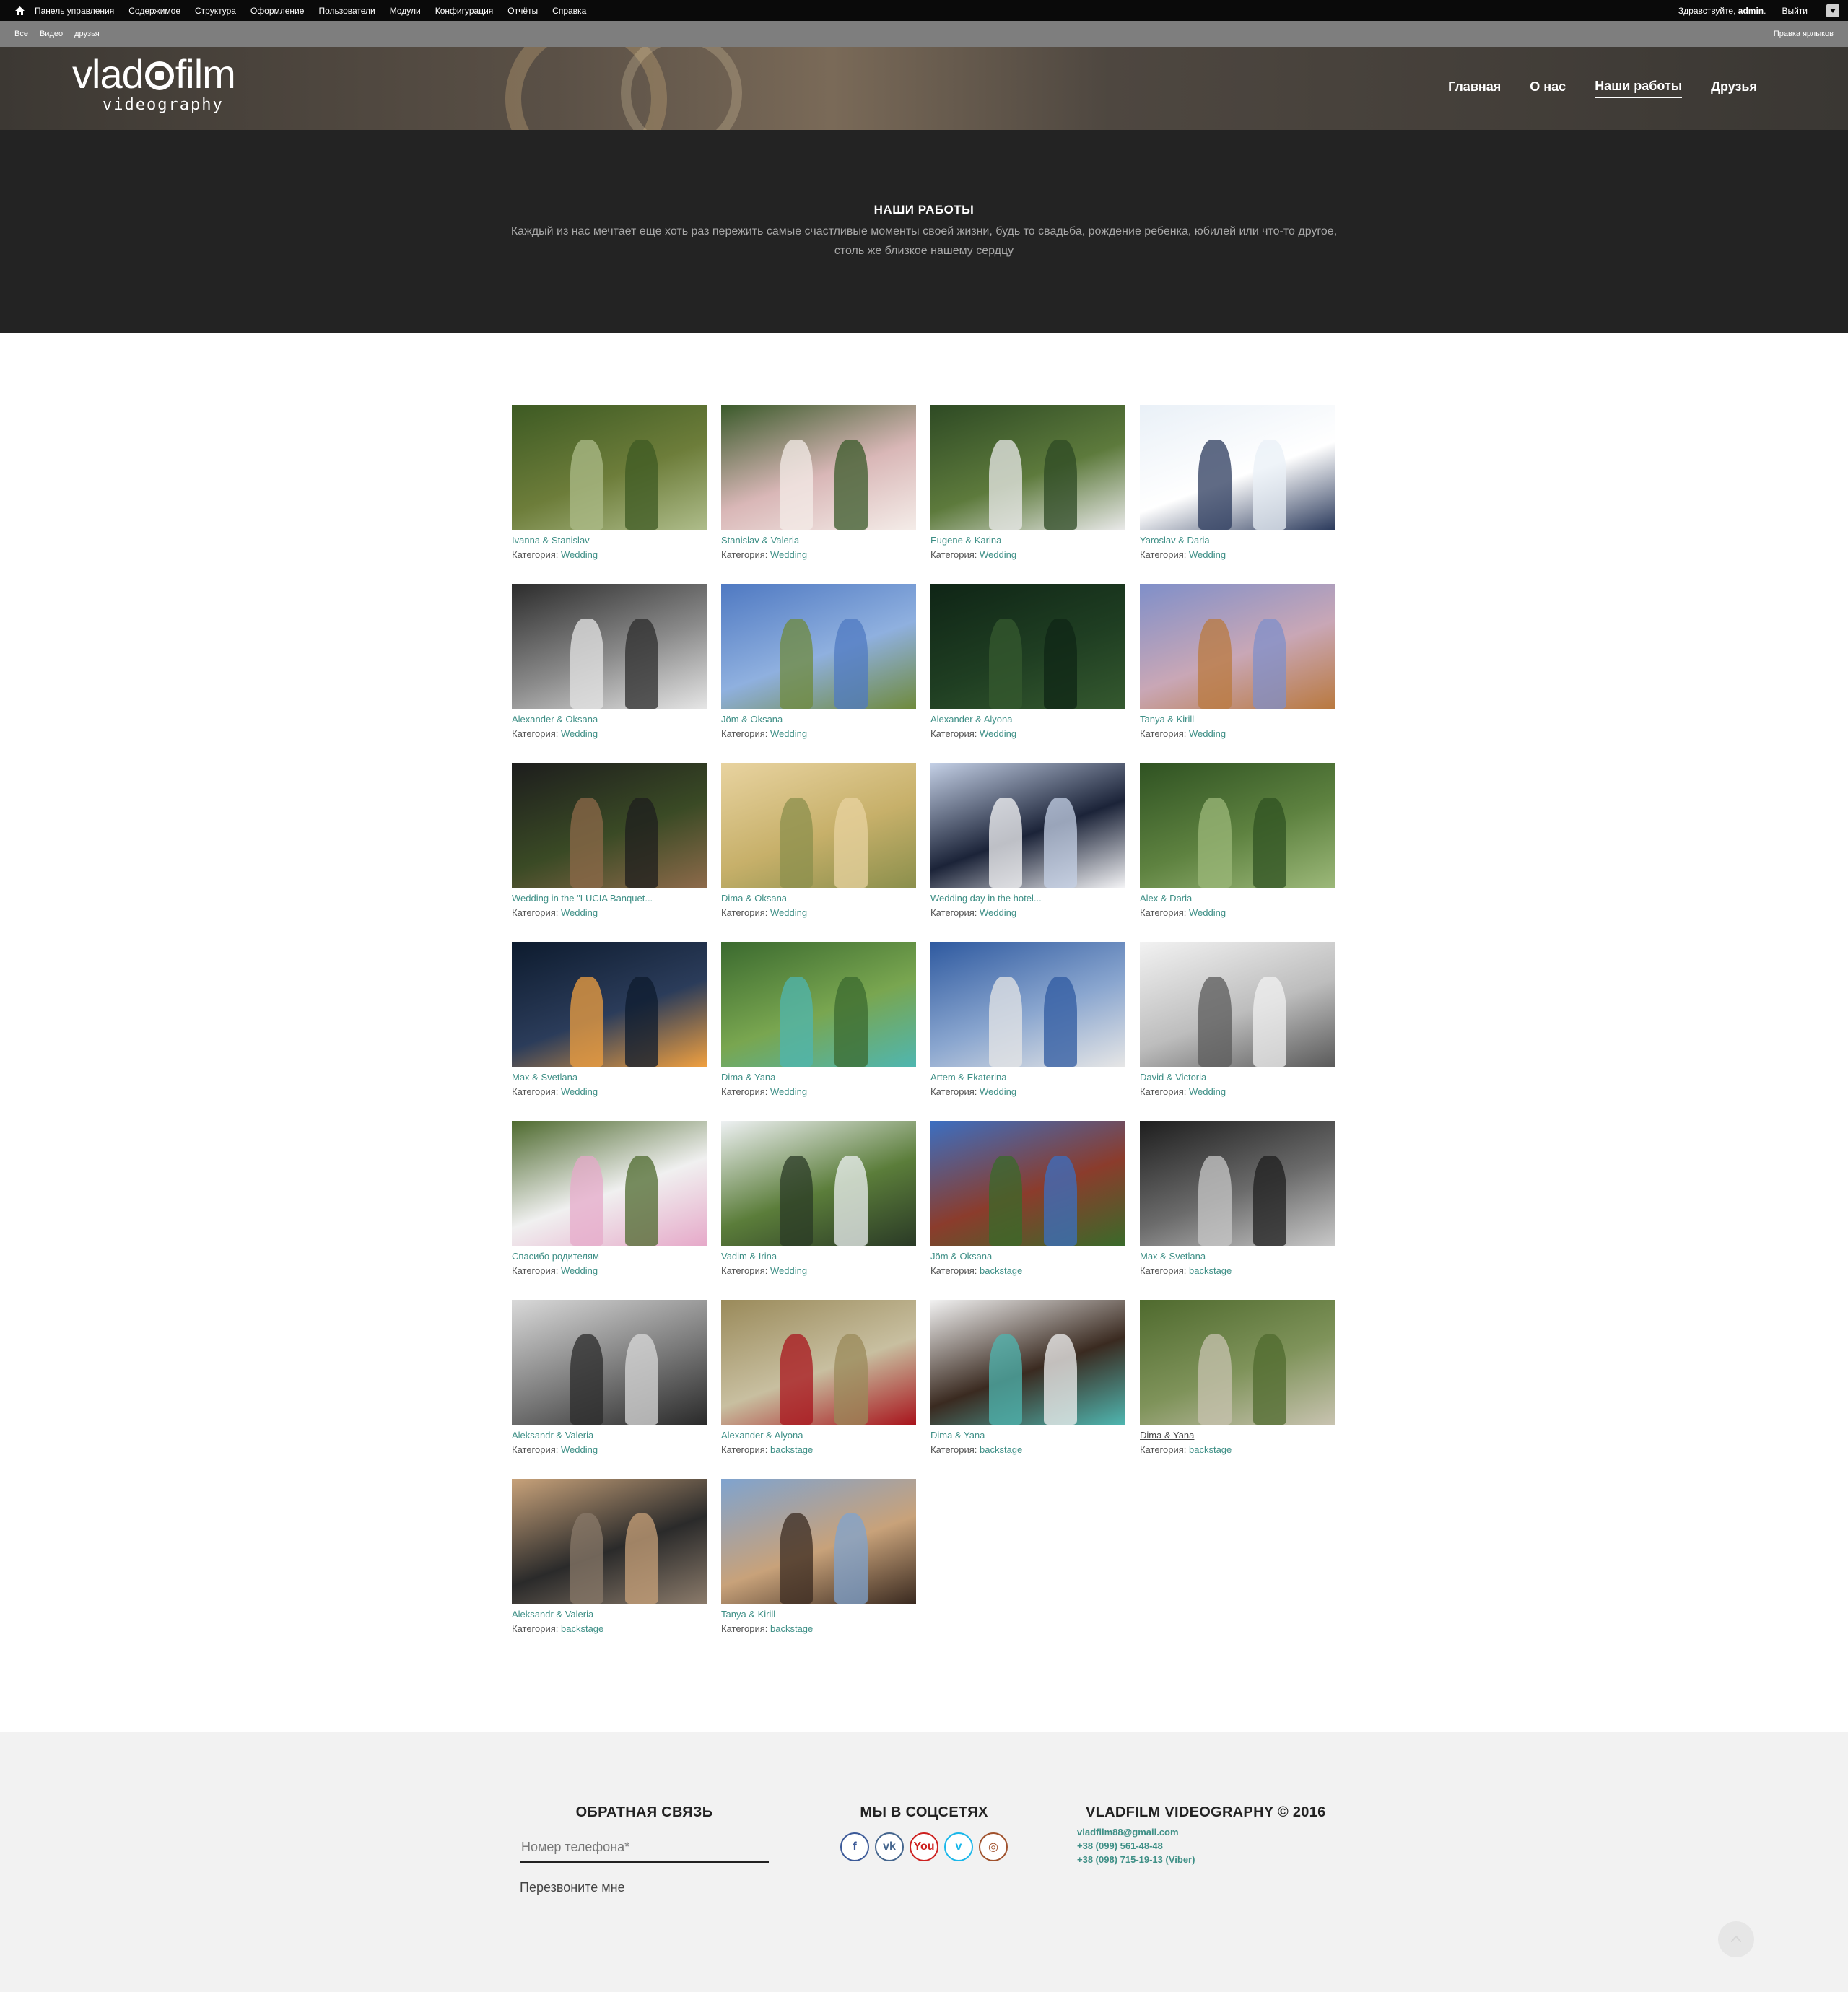  What do you see at coordinates (522, 11) in the screenshot?
I see `admin-menu-reports: Отчёты` at bounding box center [522, 11].